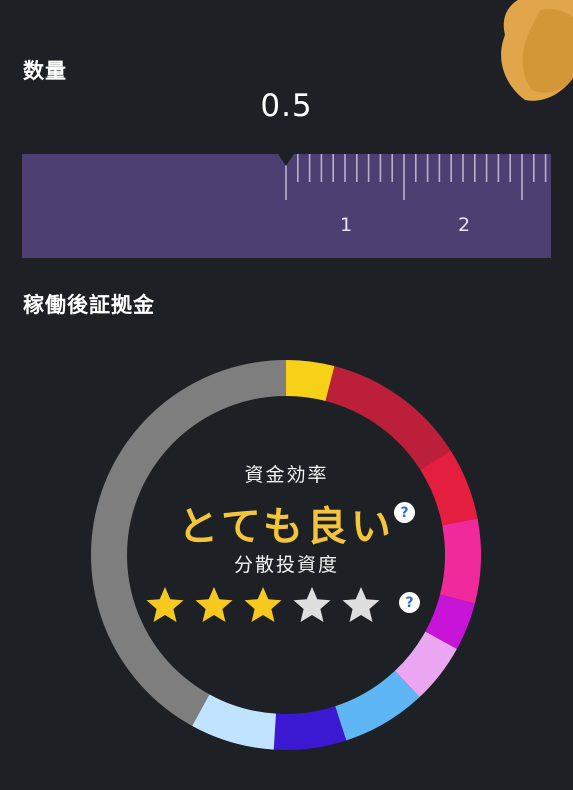 This screenshot has height=790, width=573. I want to click on efficiency-help-icon: ?, so click(404, 512).